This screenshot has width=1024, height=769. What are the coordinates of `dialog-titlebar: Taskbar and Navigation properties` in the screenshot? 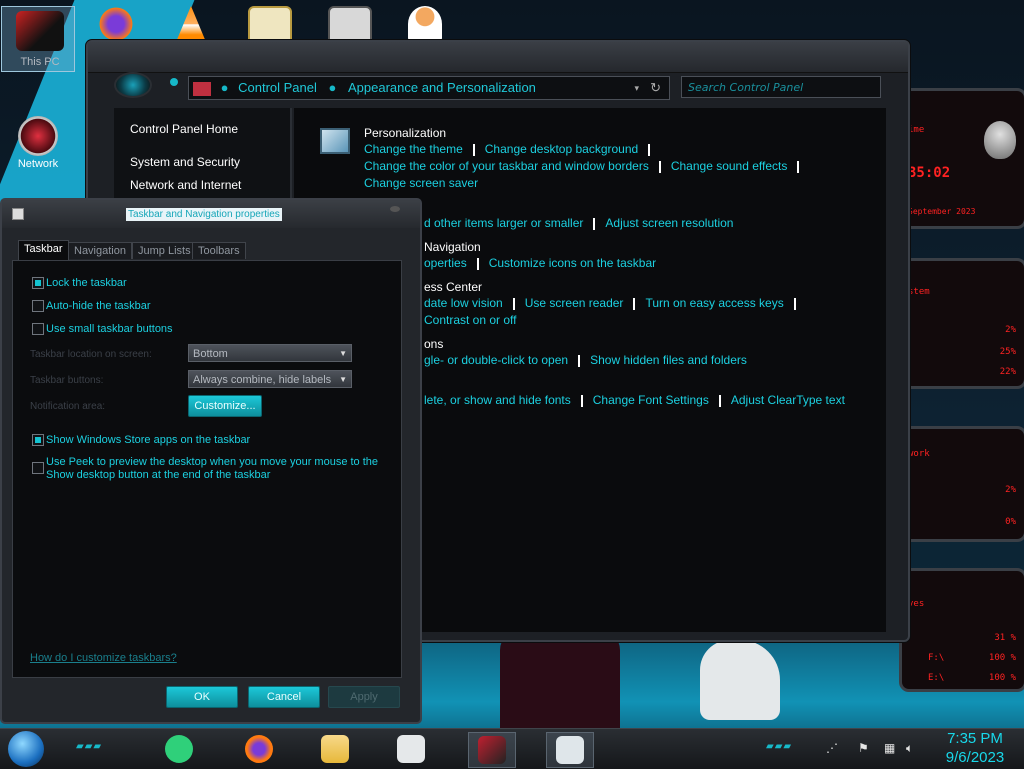 It's located at (211, 214).